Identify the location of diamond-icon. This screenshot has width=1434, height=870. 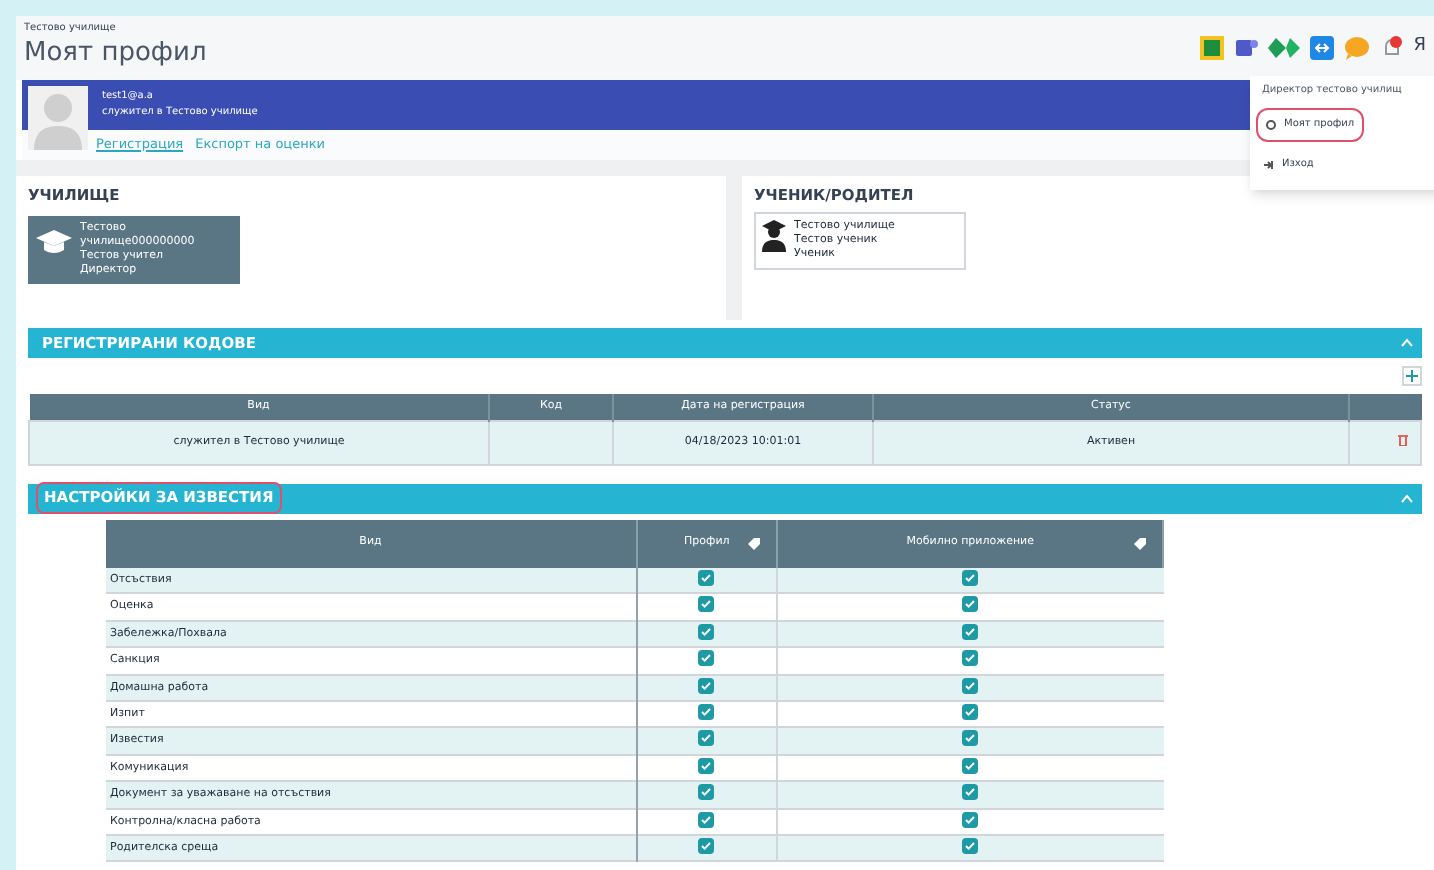
(1283, 47).